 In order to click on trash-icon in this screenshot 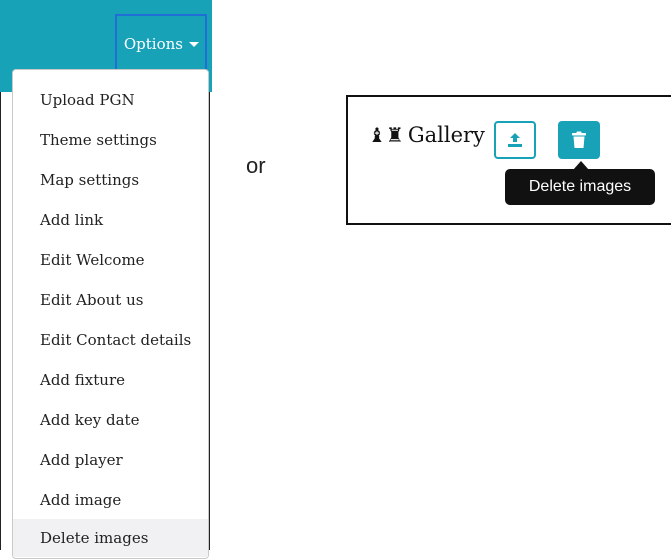, I will do `click(579, 139)`.